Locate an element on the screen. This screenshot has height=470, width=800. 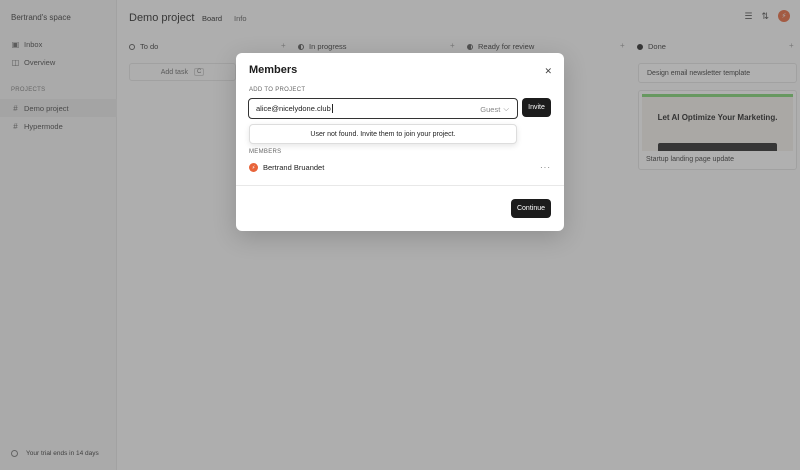
role-value: Guest is located at coordinates (490, 109).